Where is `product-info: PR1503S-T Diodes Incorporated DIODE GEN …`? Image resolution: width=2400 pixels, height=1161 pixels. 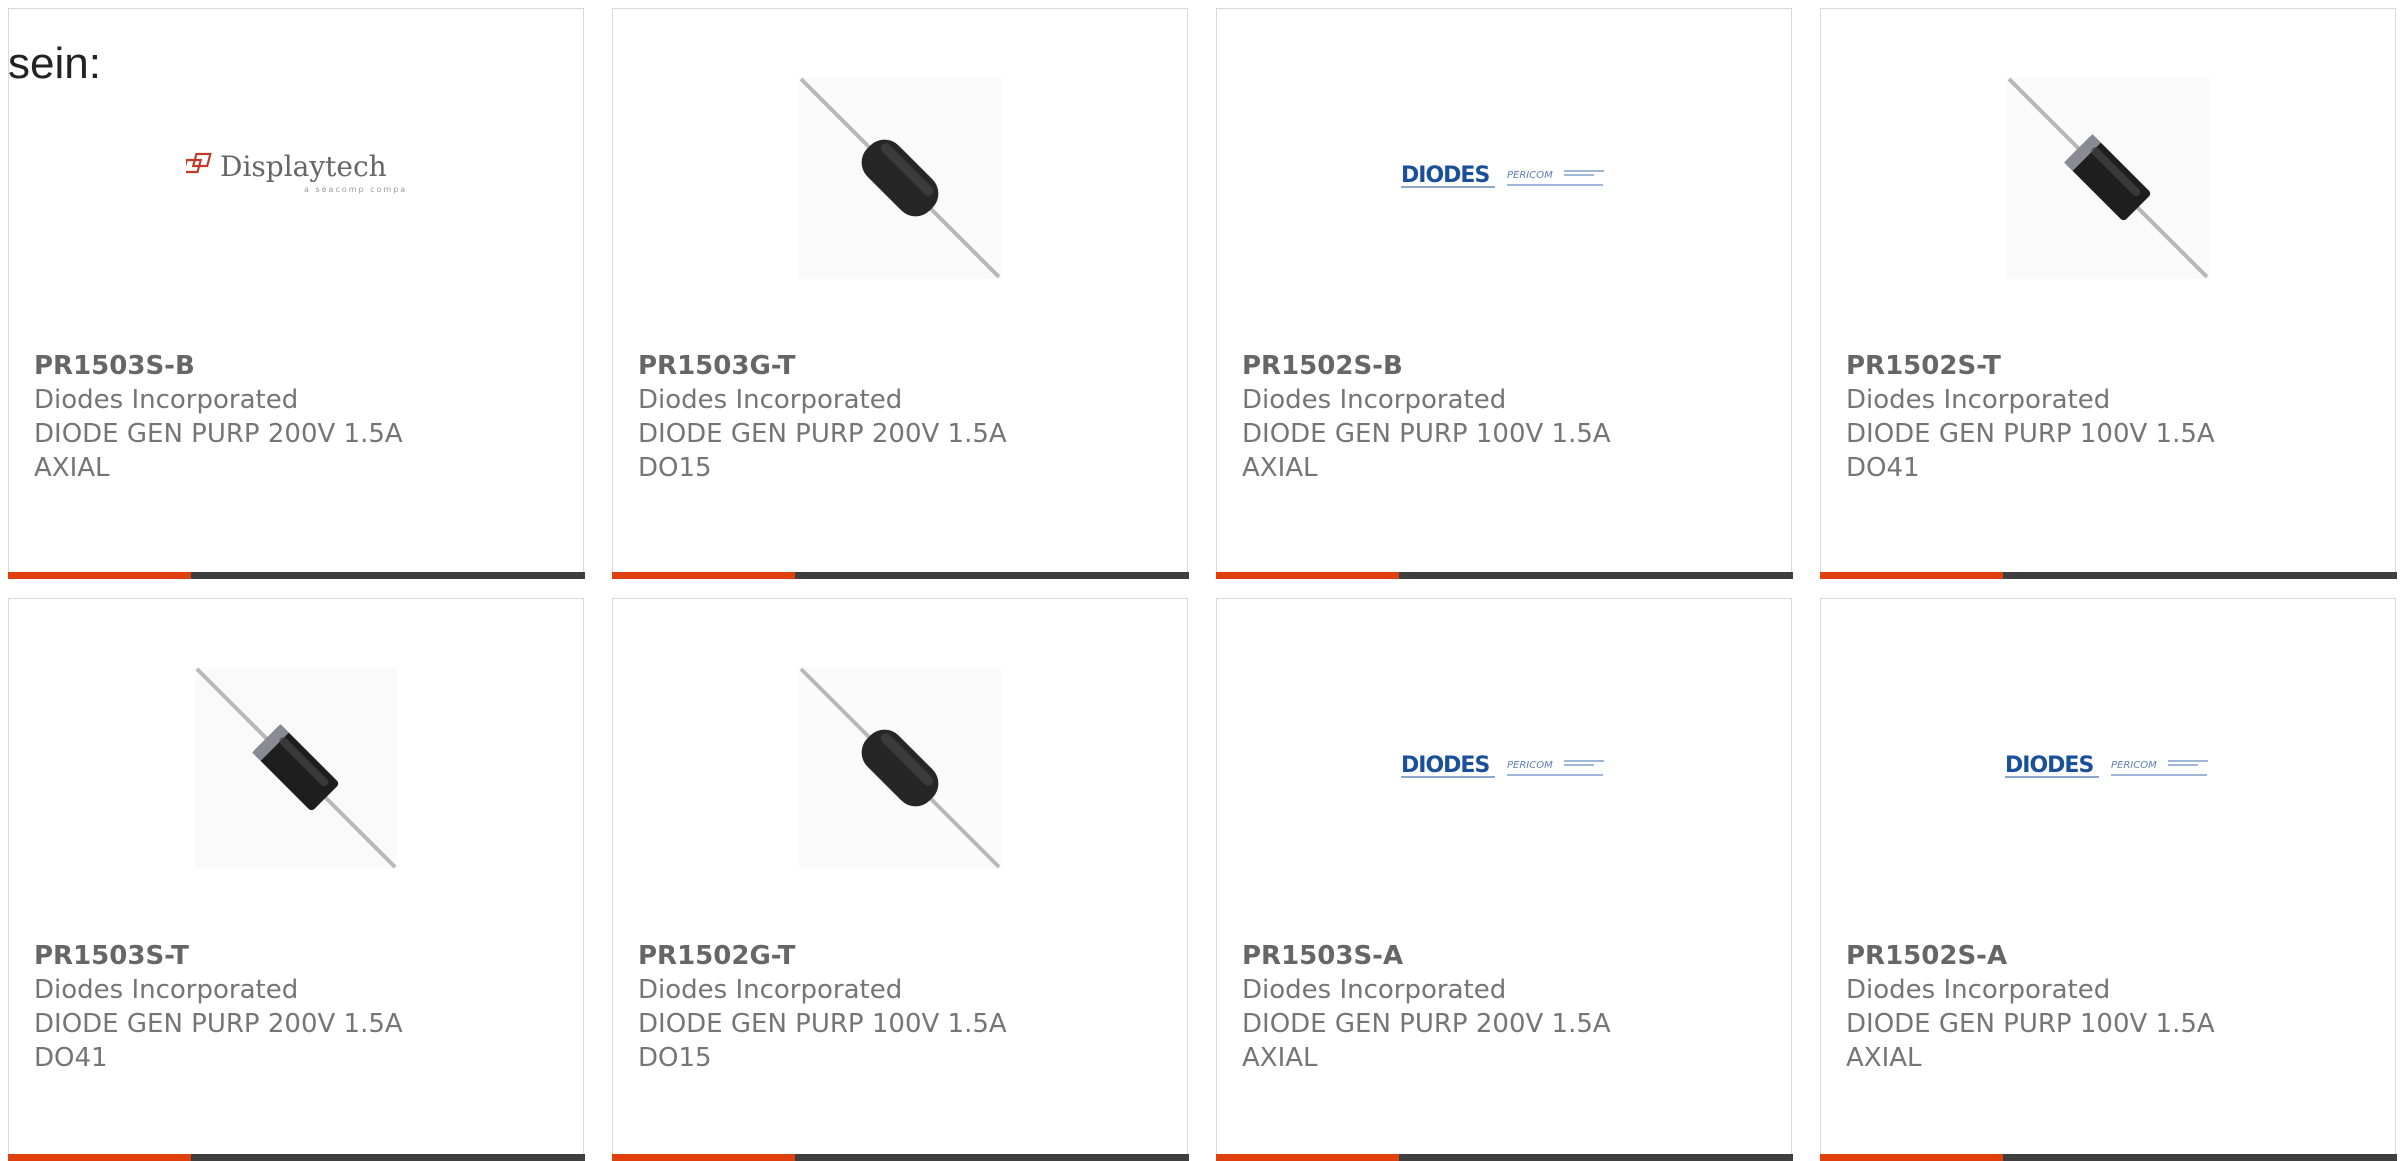
product-info: PR1503S-T Diodes Incorporated DIODE GEN … is located at coordinates (298, 1007).